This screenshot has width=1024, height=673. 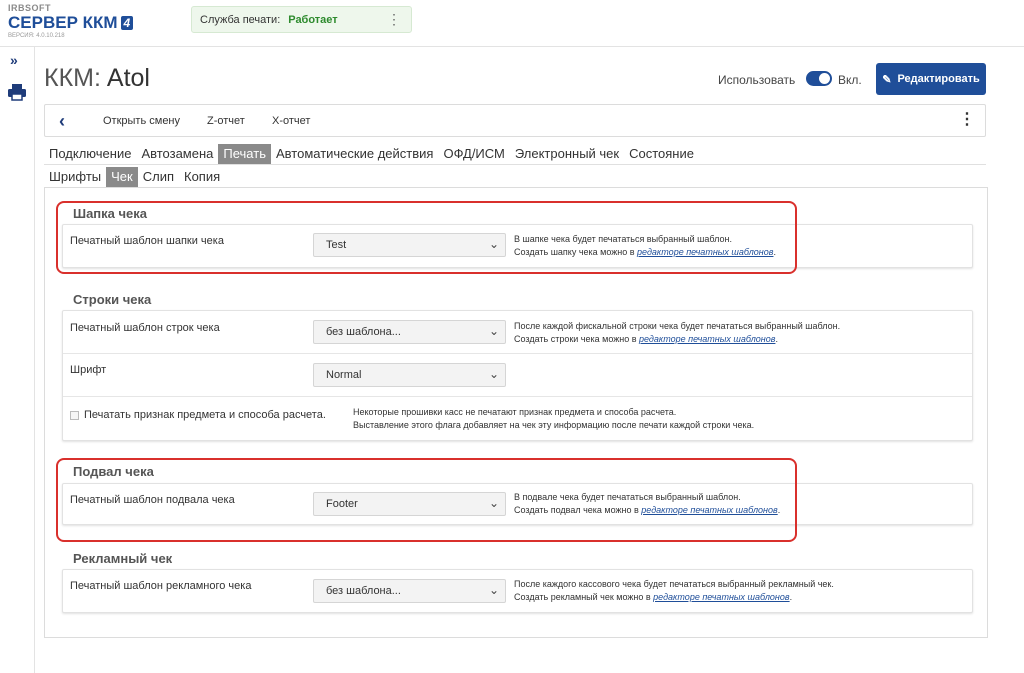 I want to click on sub-tabs: Шрифты Чек Слип Копия, so click(x=134, y=177).